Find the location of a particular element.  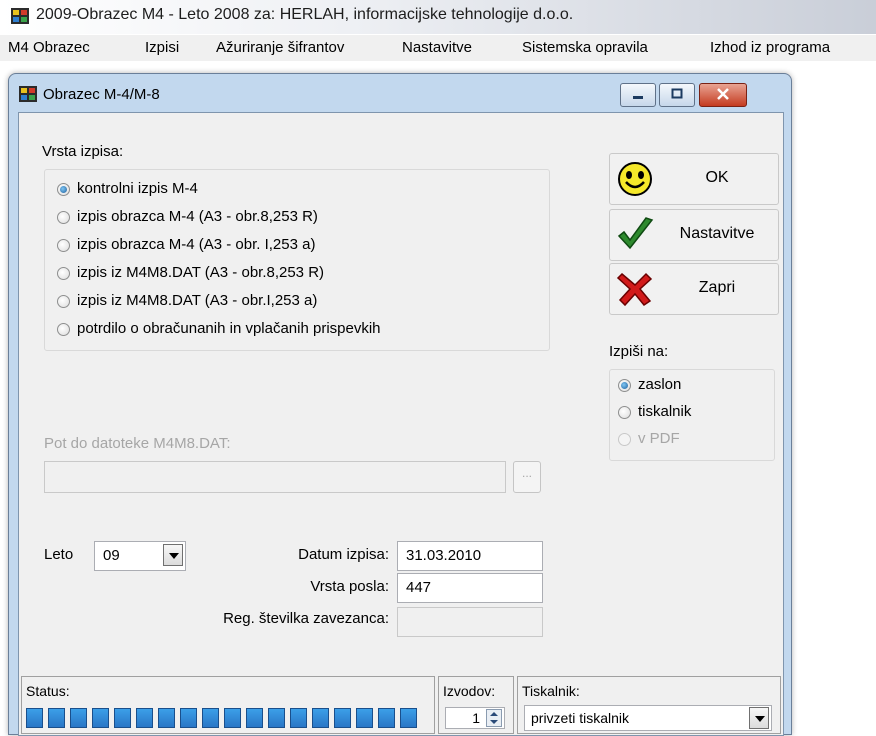

nastavitve-button: Nastavitve is located at coordinates (694, 235).